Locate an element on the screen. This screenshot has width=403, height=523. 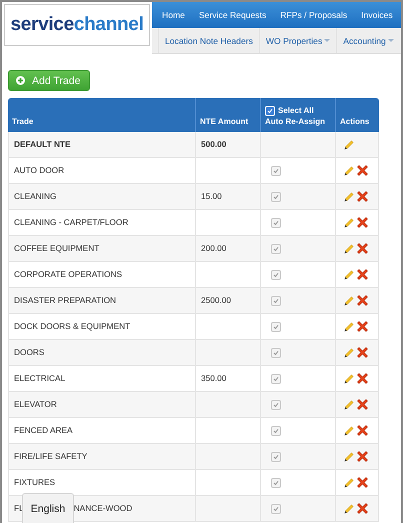
trade-name: ELECTRICAL is located at coordinates (40, 378).